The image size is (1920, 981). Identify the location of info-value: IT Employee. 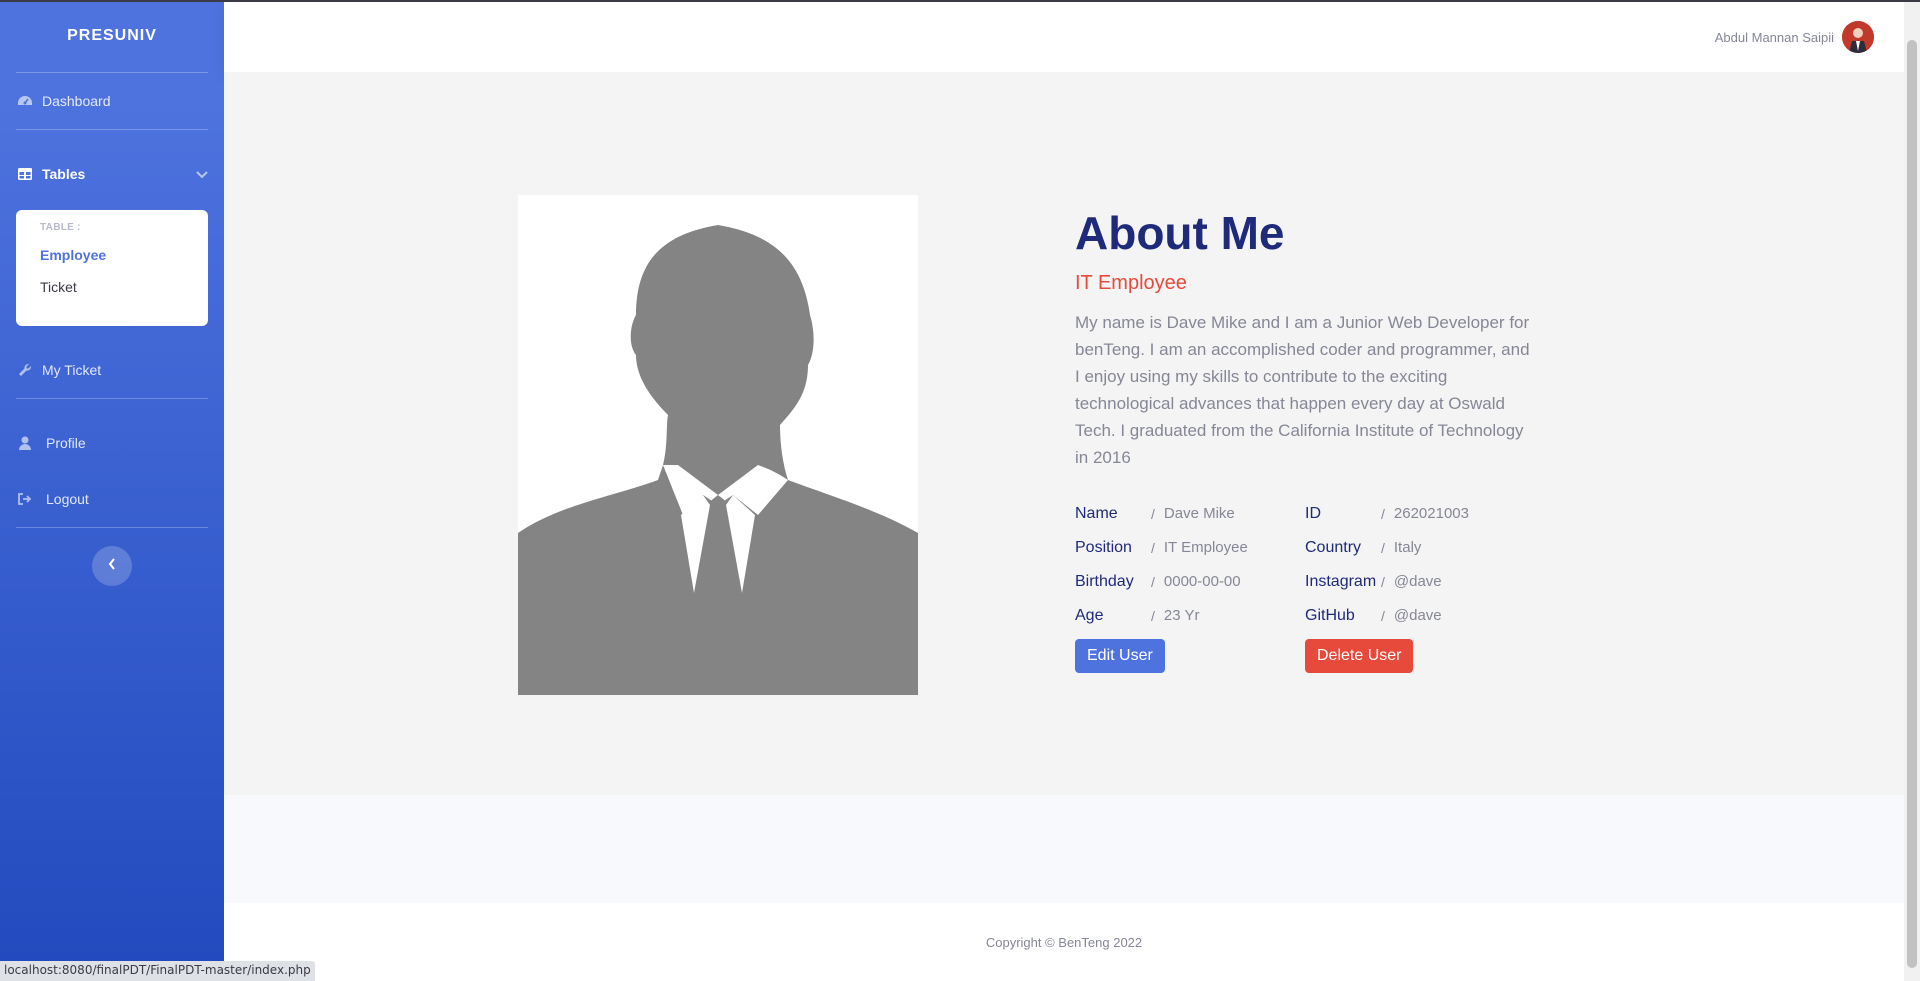
(1205, 548).